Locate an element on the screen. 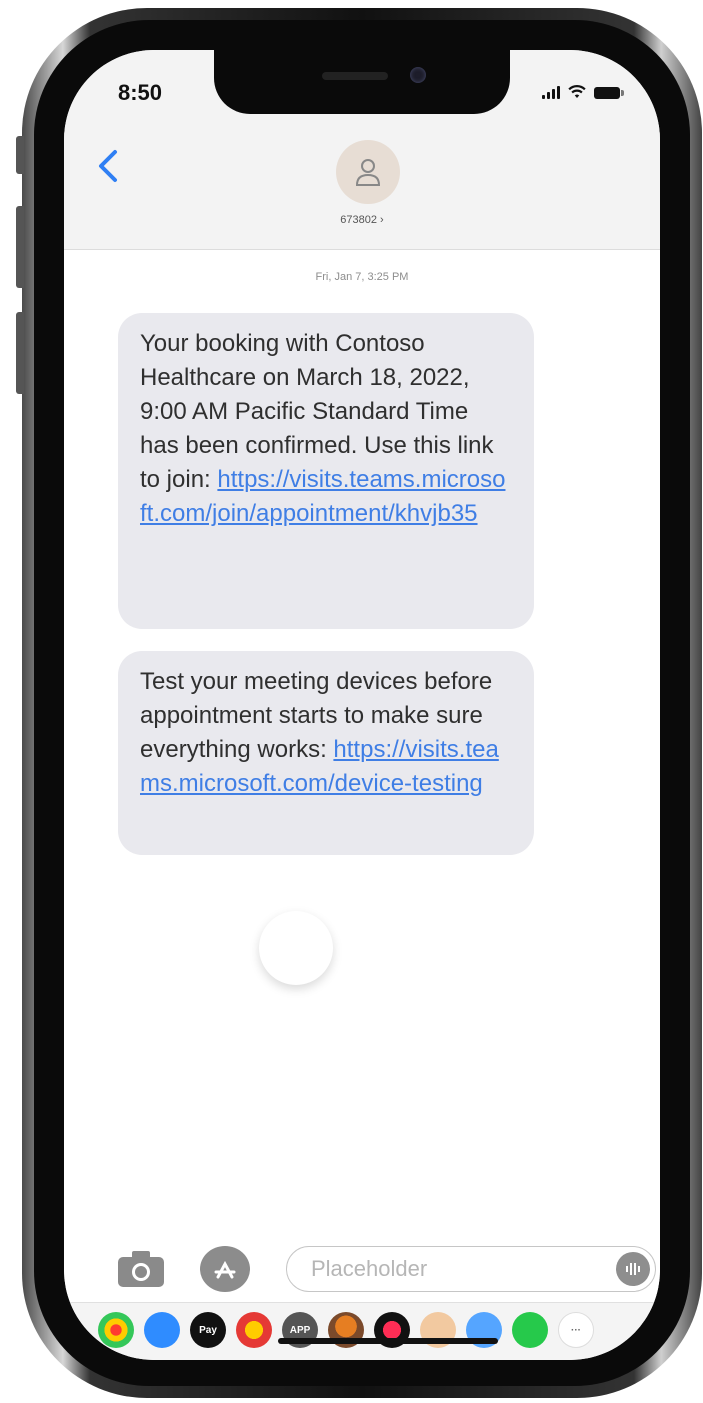 The image size is (703, 1403). message-app-icon is located at coordinates (530, 1330).